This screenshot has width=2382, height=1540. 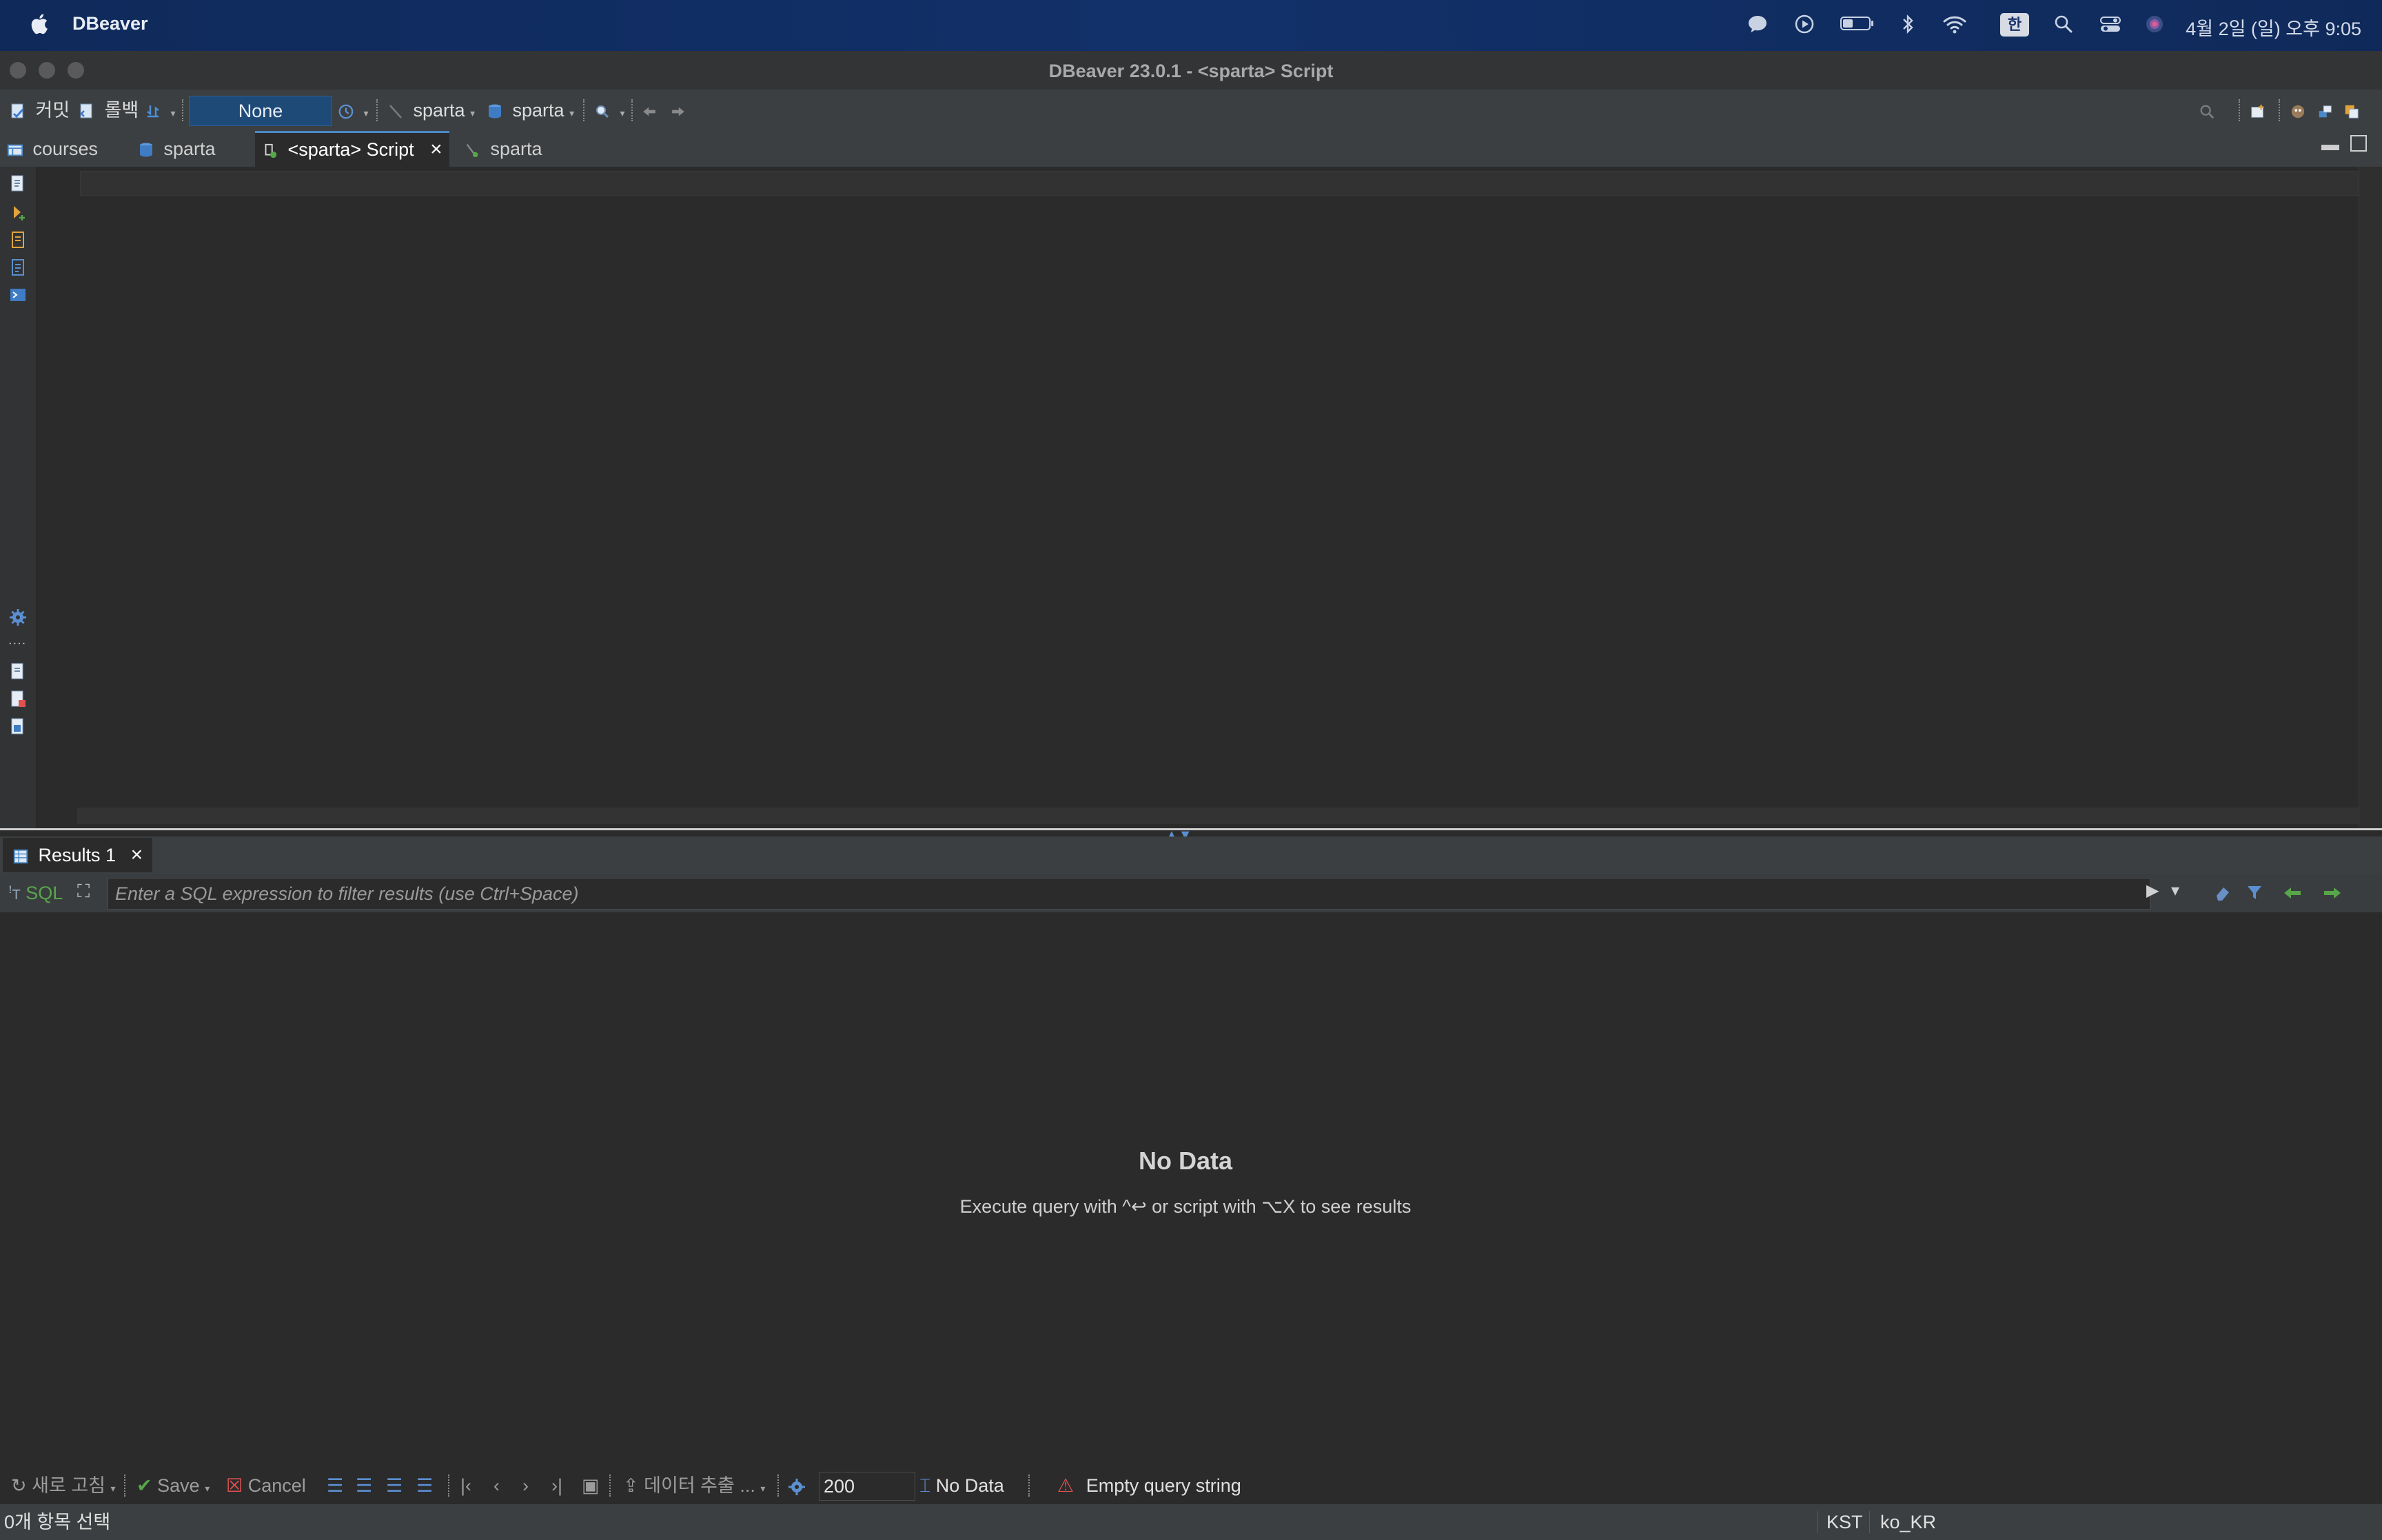 I want to click on cancel-button: ☒ Cancel, so click(x=266, y=1485).